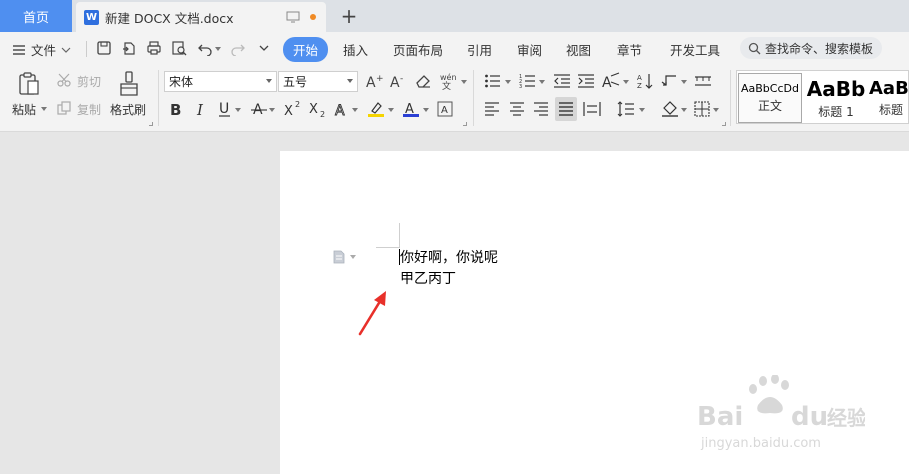 This screenshot has height=474, width=909. What do you see at coordinates (418, 49) in the screenshot?
I see `tab-page-layout: 页面布局` at bounding box center [418, 49].